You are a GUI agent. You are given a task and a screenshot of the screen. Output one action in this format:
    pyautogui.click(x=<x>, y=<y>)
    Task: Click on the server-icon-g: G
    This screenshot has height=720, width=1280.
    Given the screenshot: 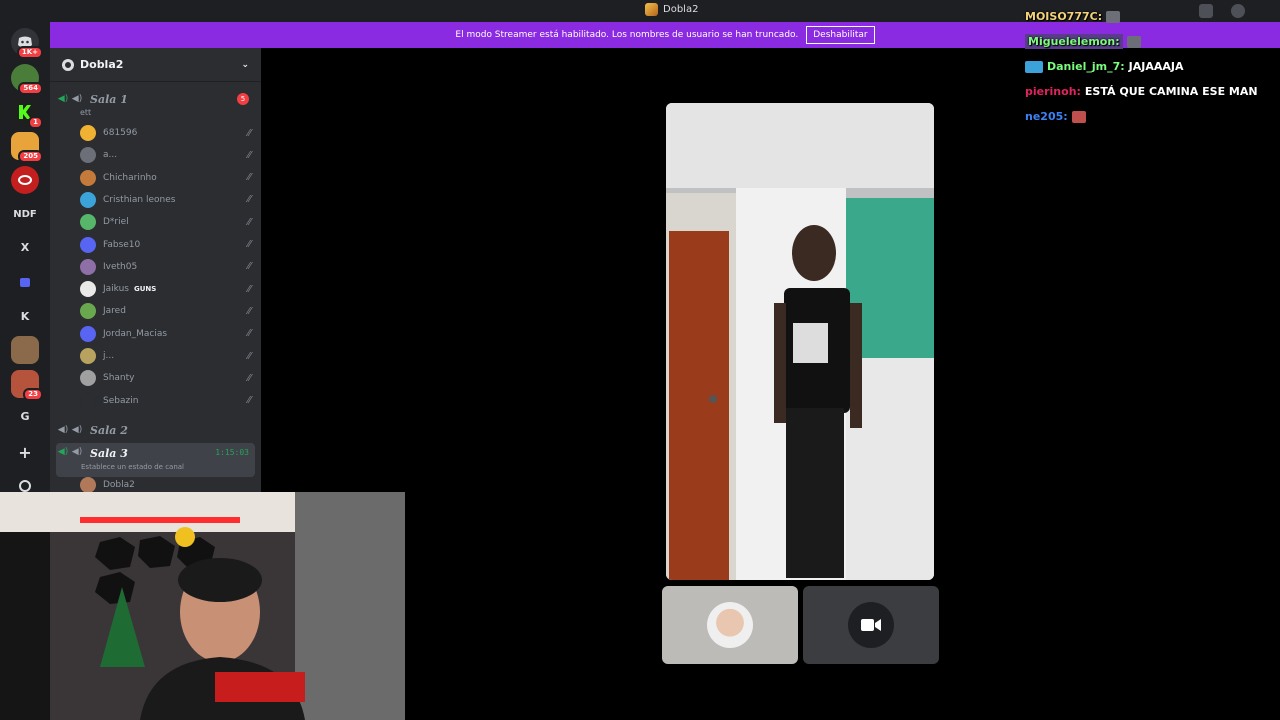 What is the action you would take?
    pyautogui.click(x=25, y=416)
    